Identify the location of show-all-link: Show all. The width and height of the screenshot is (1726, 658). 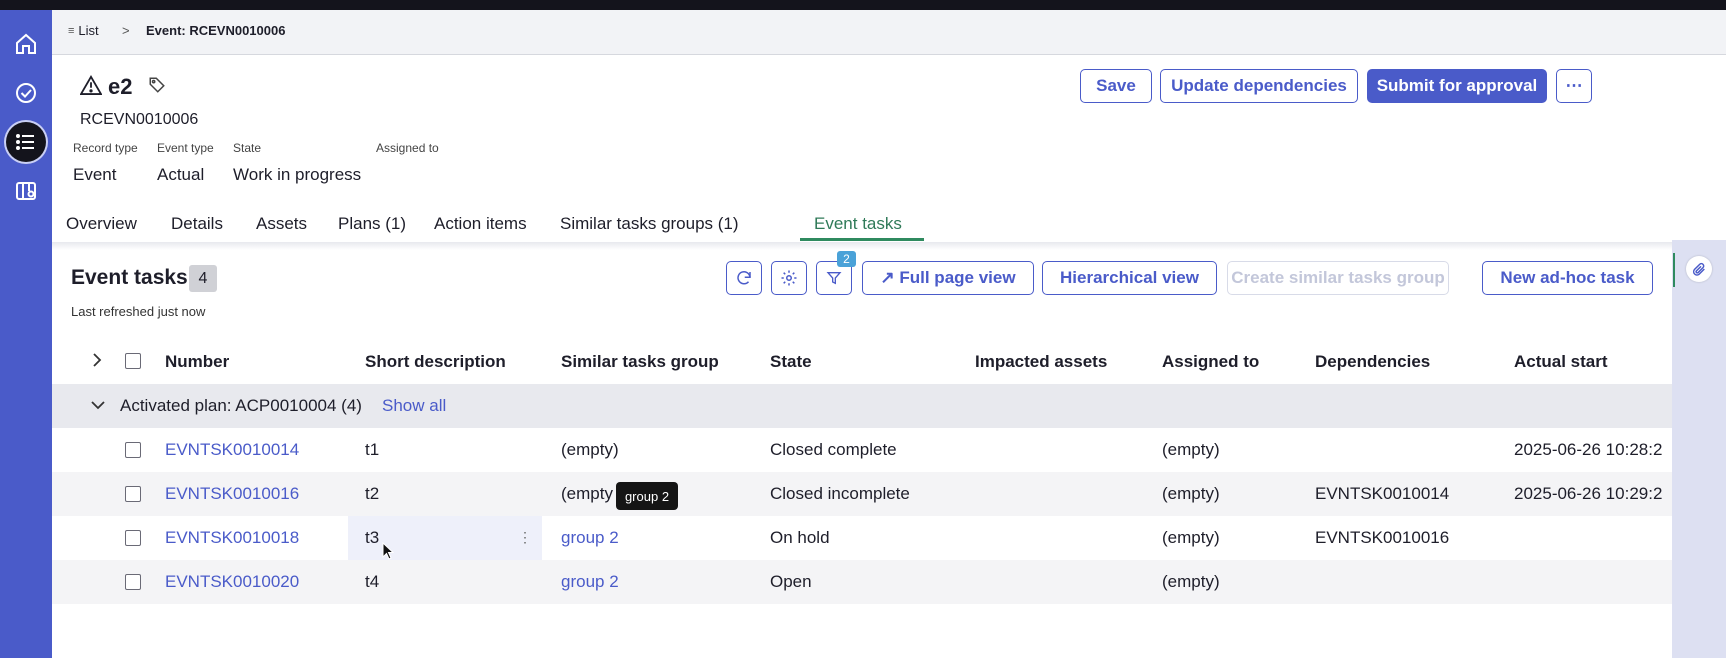
(414, 406).